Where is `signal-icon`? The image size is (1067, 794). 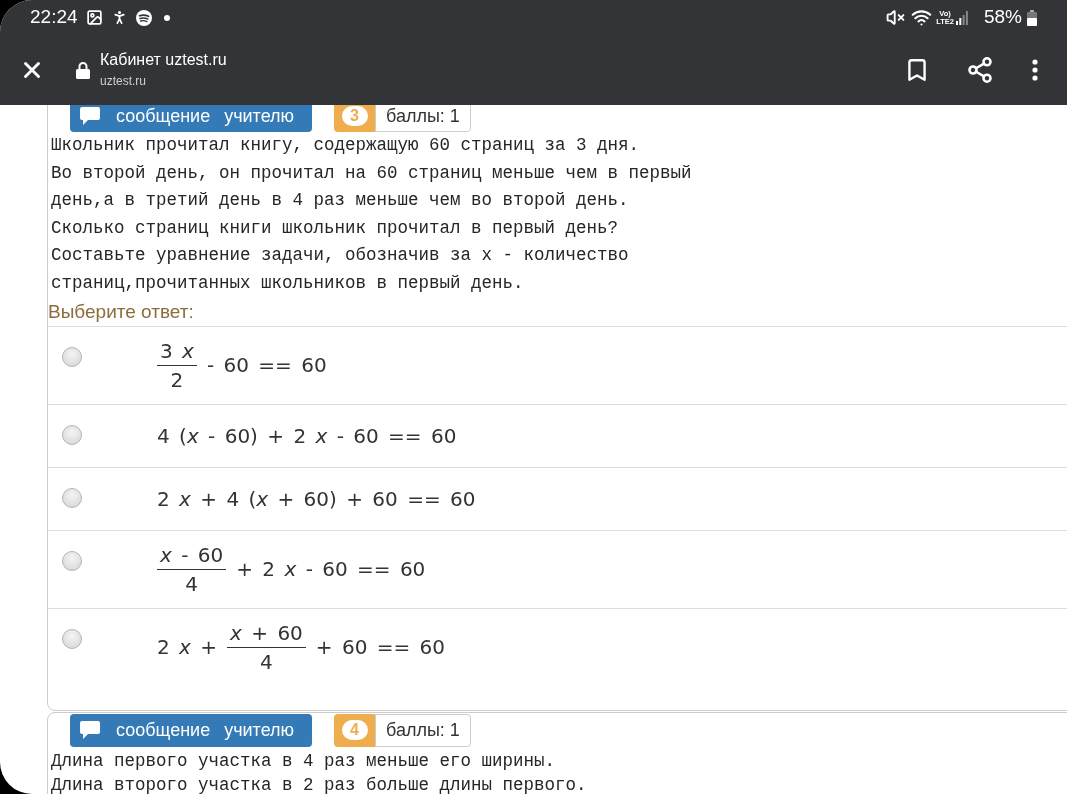
signal-icon is located at coordinates (961, 17).